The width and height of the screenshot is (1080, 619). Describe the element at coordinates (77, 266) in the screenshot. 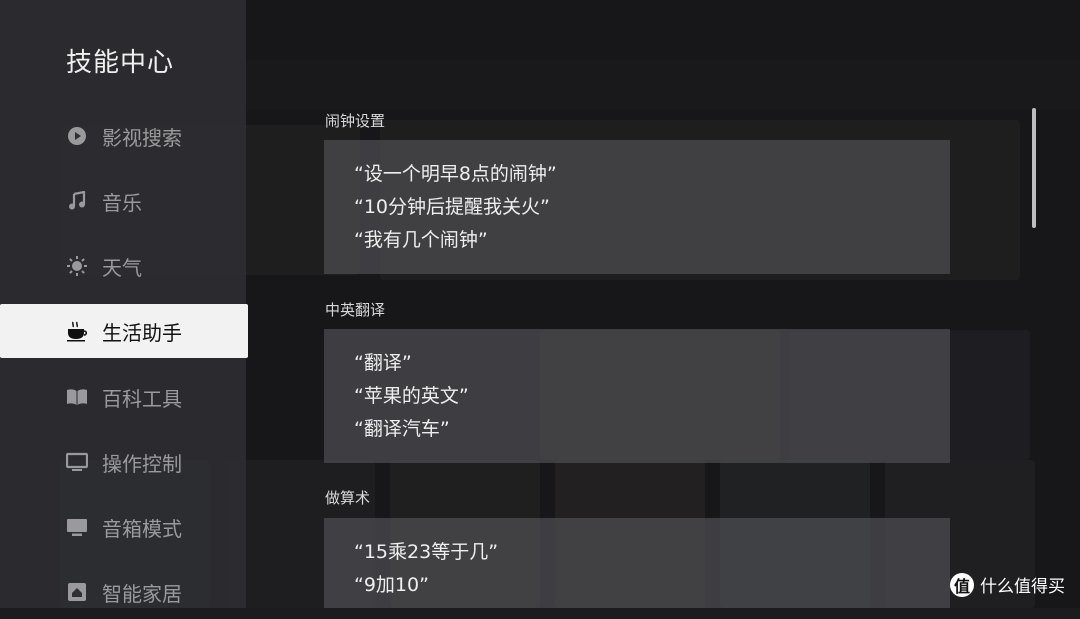

I see `sun-icon` at that location.